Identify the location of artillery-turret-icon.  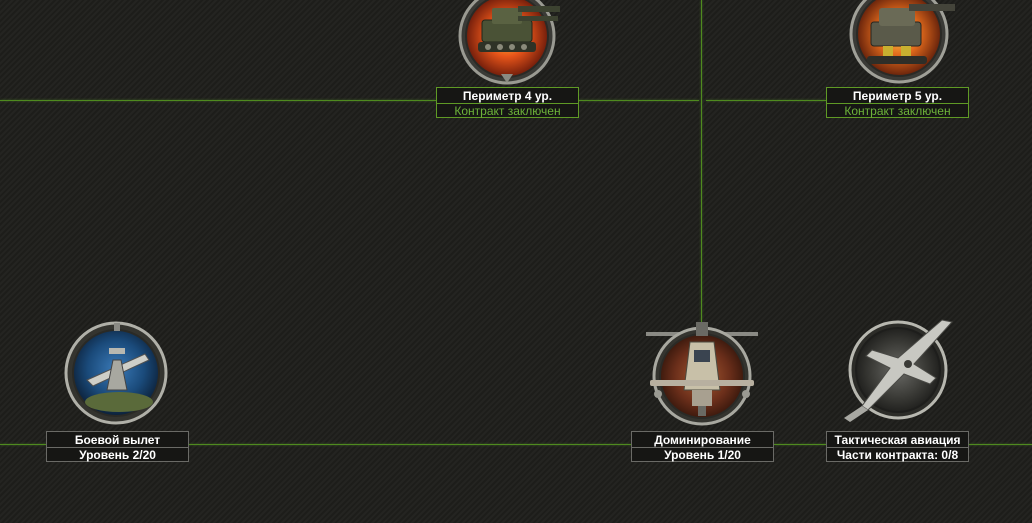
(899, 43).